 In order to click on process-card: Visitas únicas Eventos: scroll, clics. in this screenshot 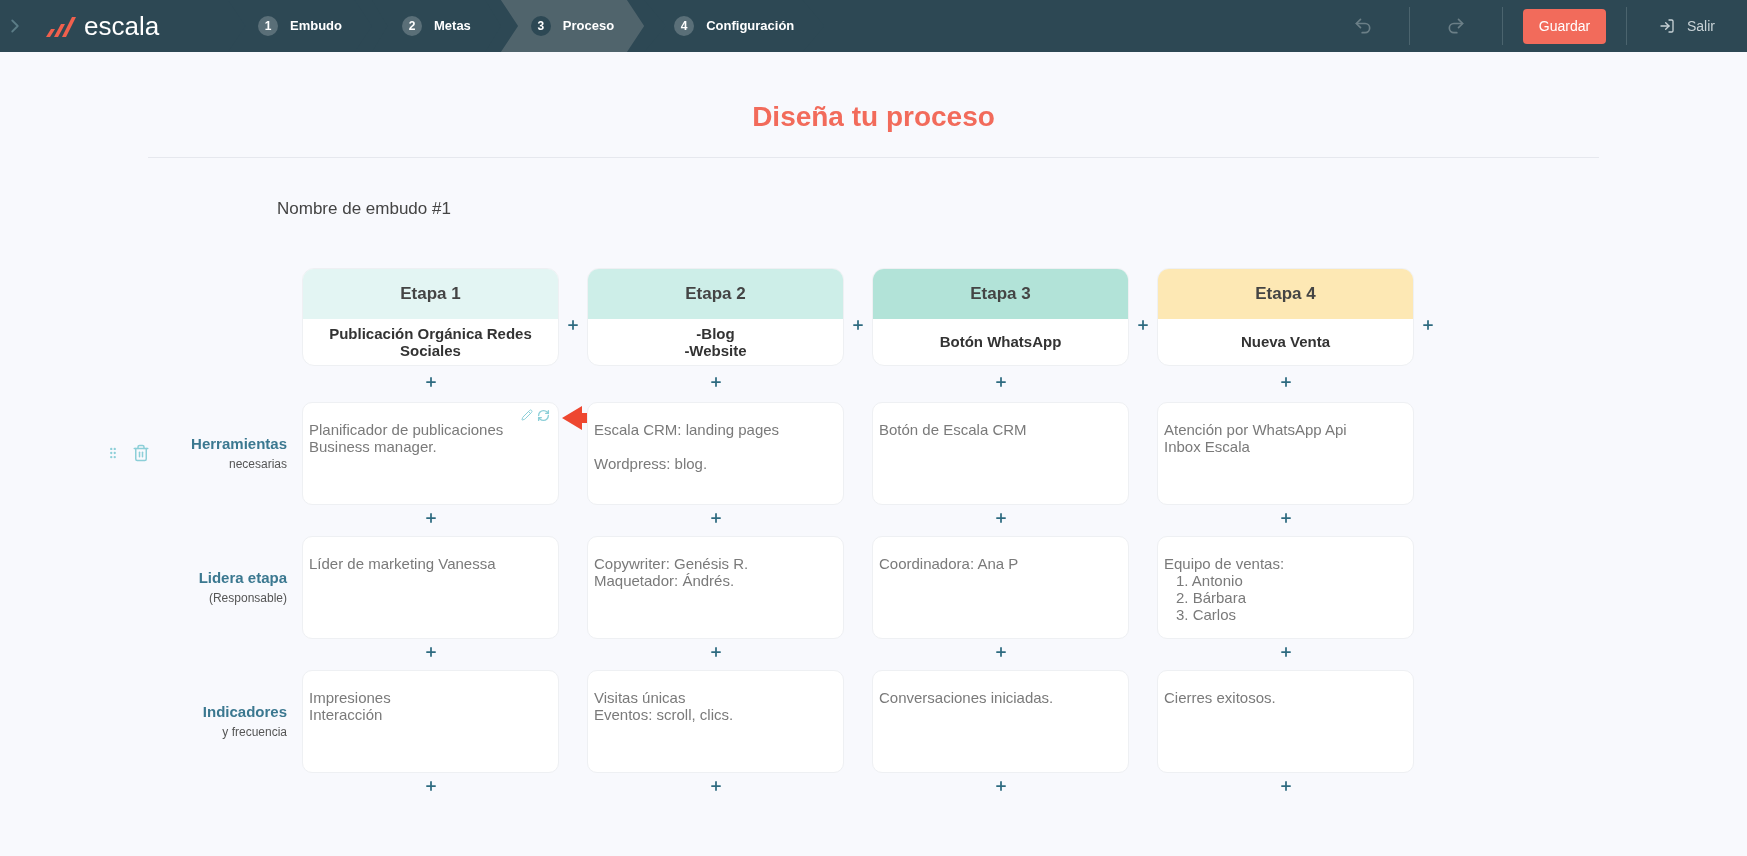, I will do `click(715, 721)`.